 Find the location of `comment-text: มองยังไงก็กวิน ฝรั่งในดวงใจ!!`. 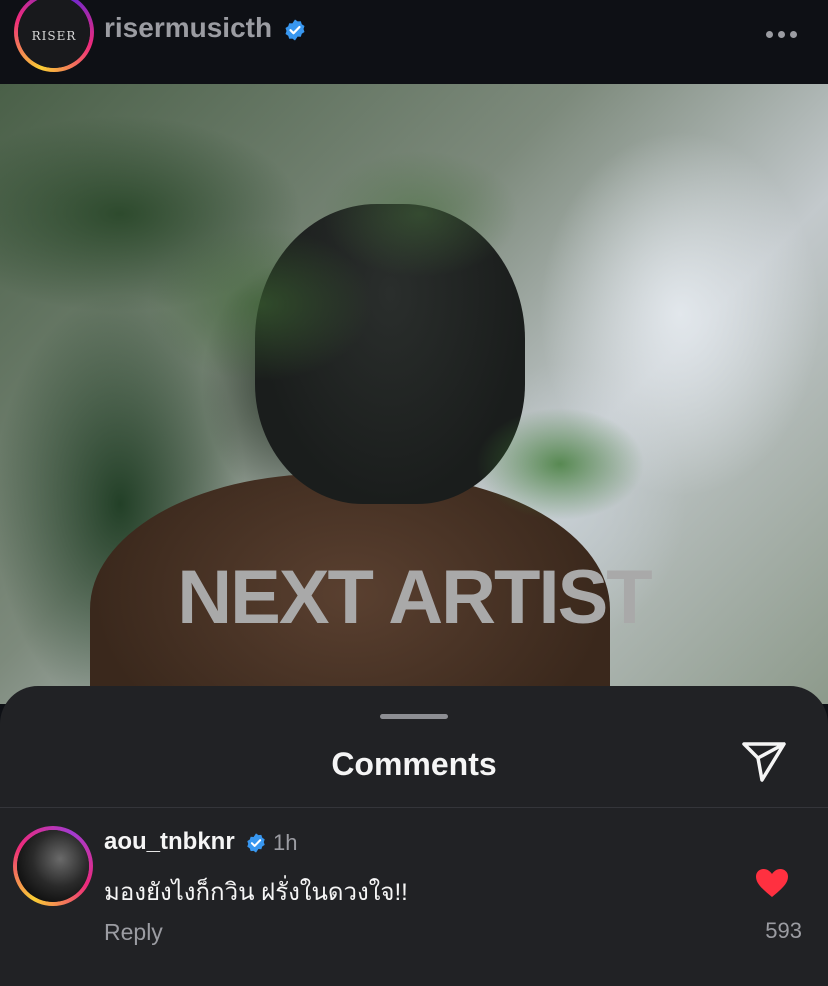

comment-text: มองยังไงก็กวิน ฝรั่งในดวงใจ!! is located at coordinates (256, 892).